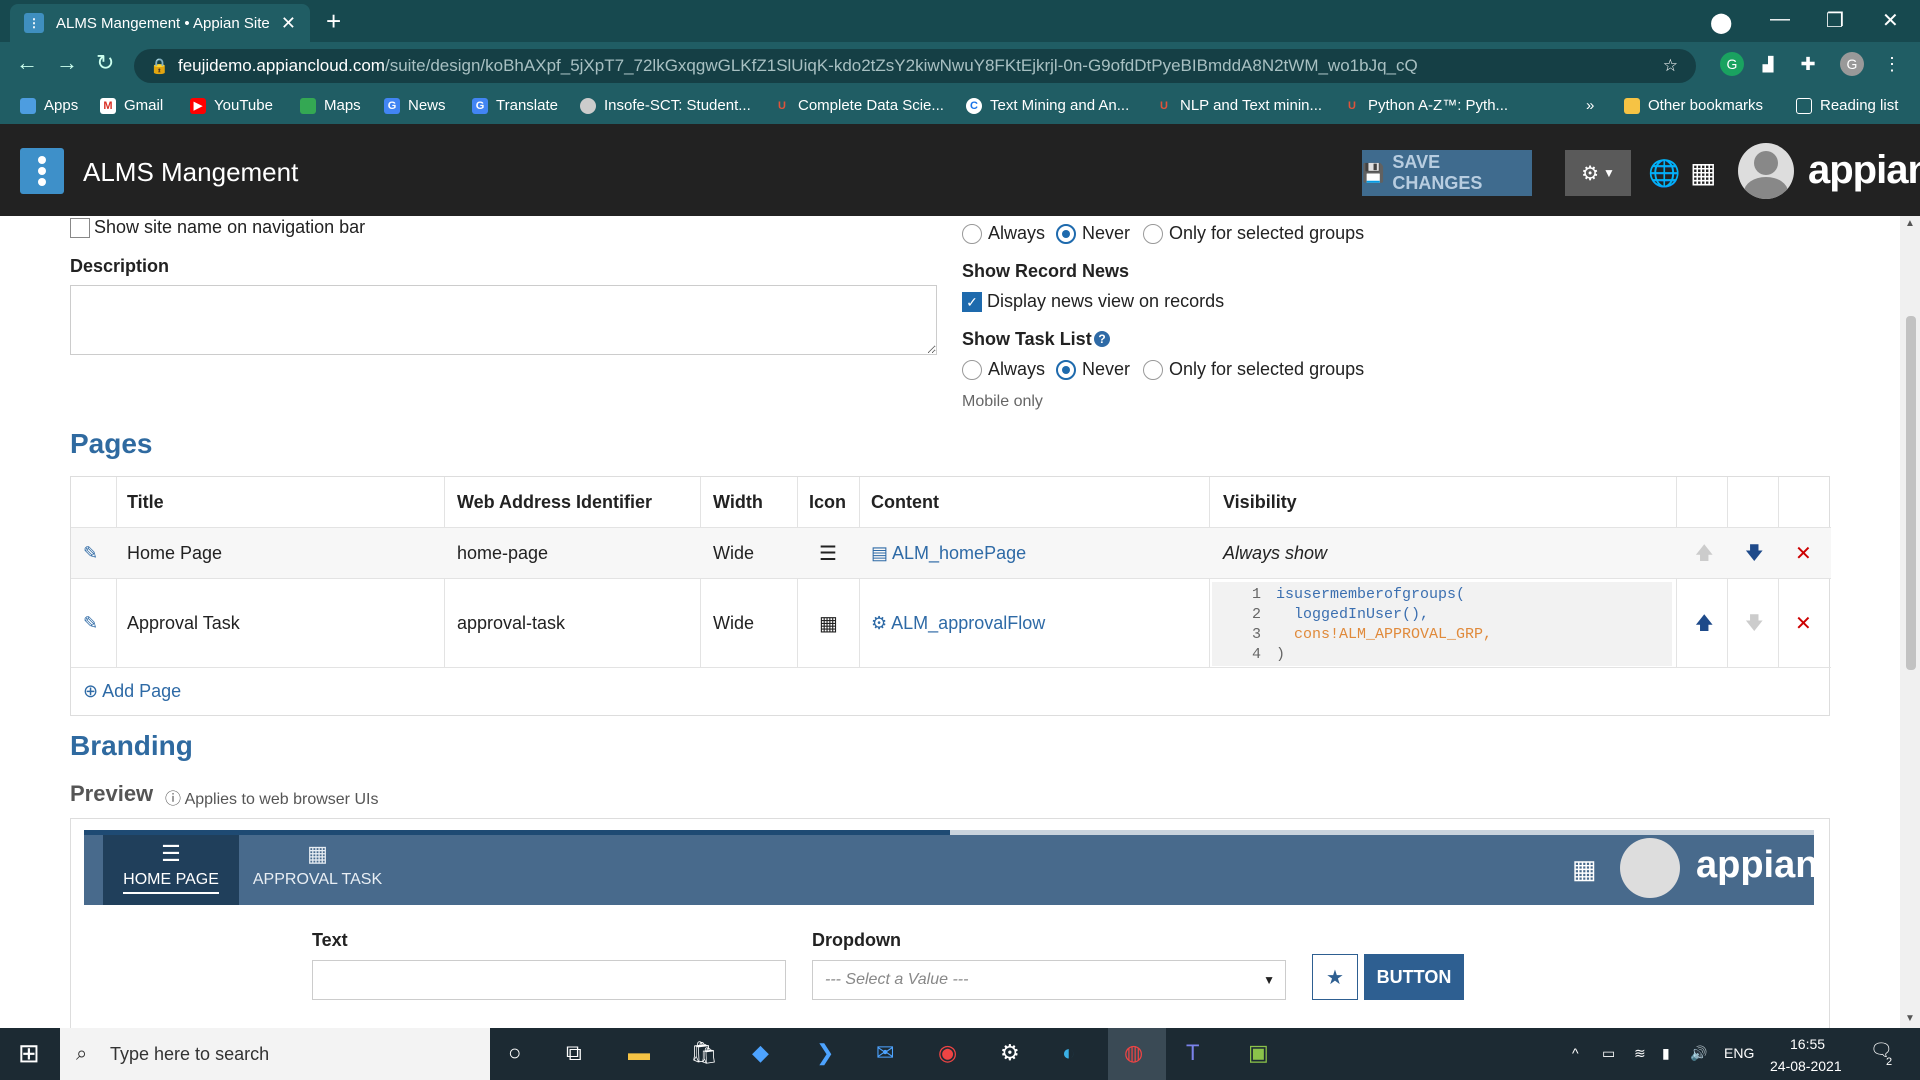 Image resolution: width=1920 pixels, height=1080 pixels. I want to click on image-app-icon: ▣, so click(1258, 1053).